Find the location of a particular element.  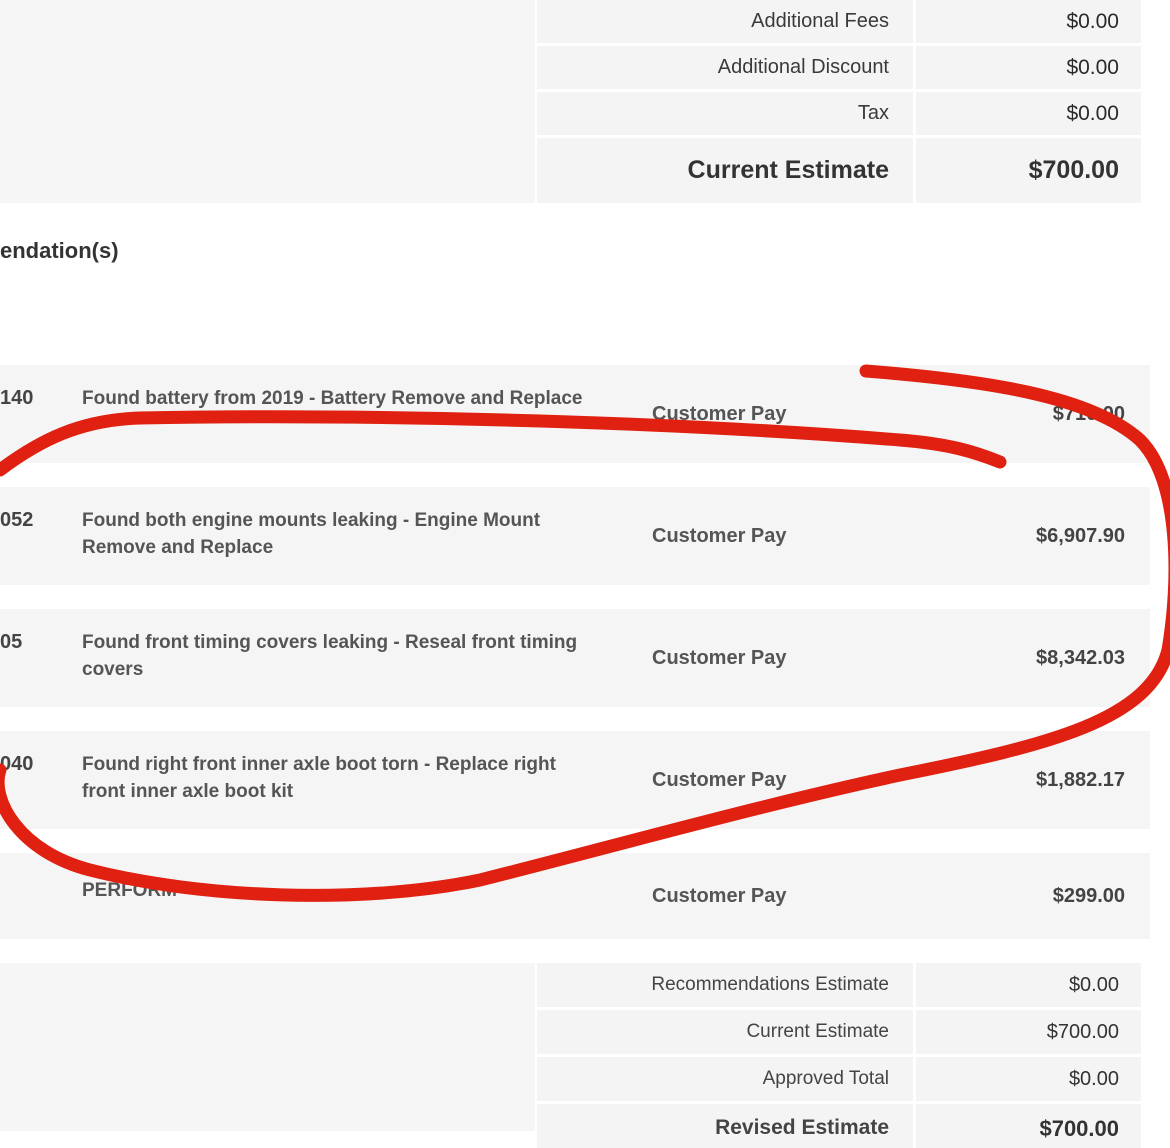

summary-value-additional-fees: $0.00 is located at coordinates (1028, 21).